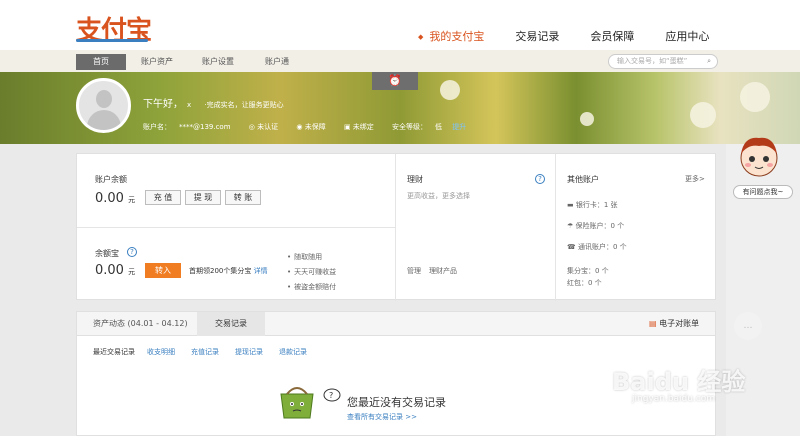  Describe the element at coordinates (459, 127) in the screenshot. I see `security-upgrade-link: 提升` at that location.